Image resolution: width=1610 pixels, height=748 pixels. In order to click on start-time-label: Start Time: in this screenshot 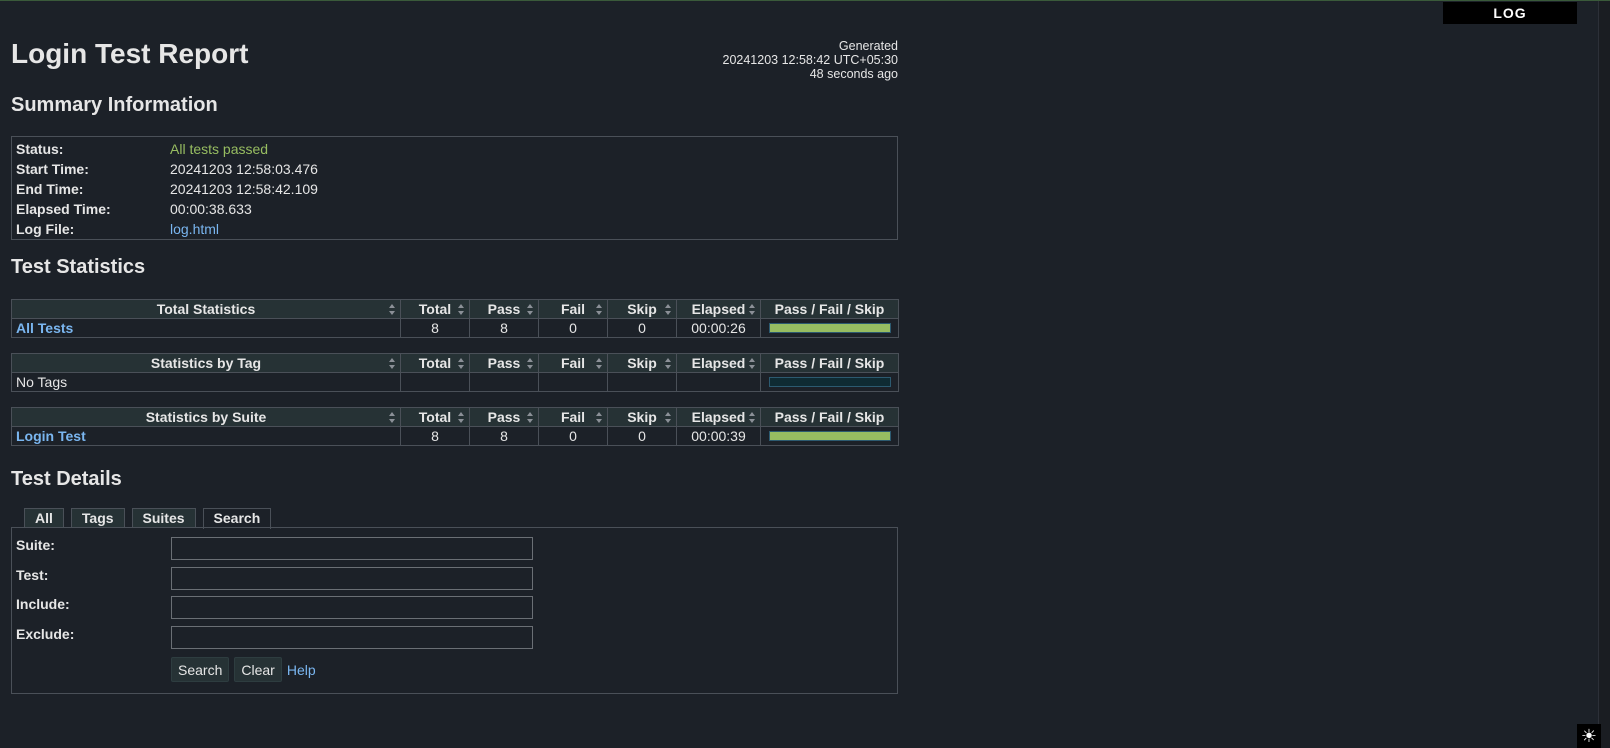, I will do `click(52, 169)`.